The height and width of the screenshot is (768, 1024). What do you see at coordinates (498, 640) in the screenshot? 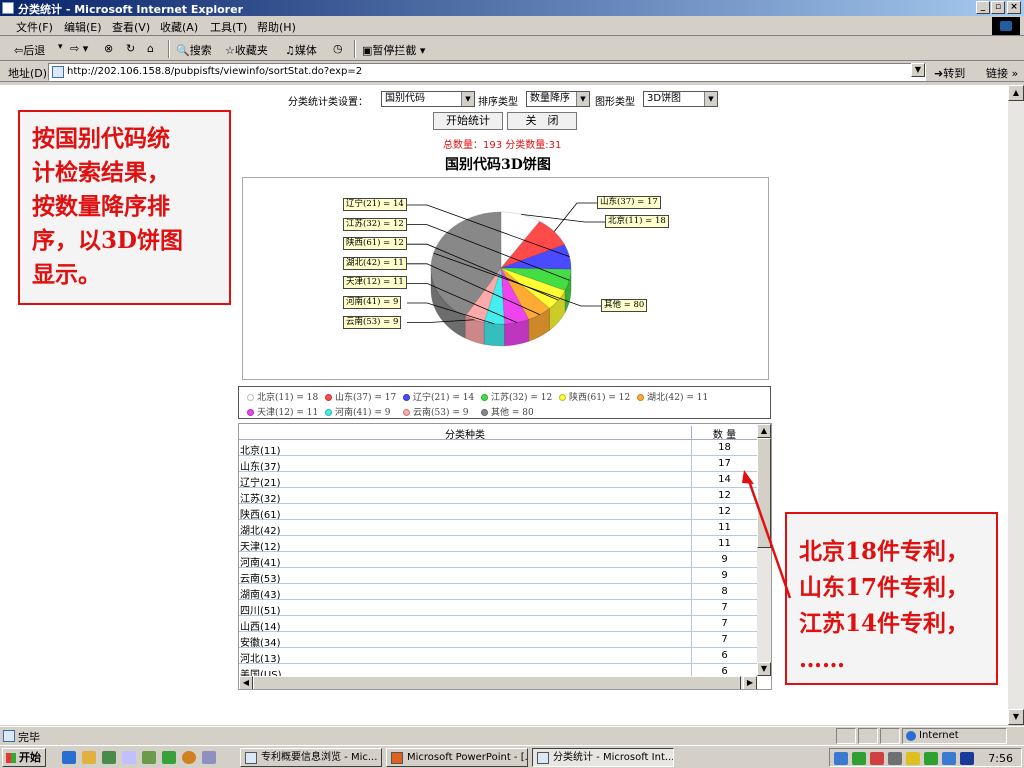
I see `table-row: 安徽(34) 7` at bounding box center [498, 640].